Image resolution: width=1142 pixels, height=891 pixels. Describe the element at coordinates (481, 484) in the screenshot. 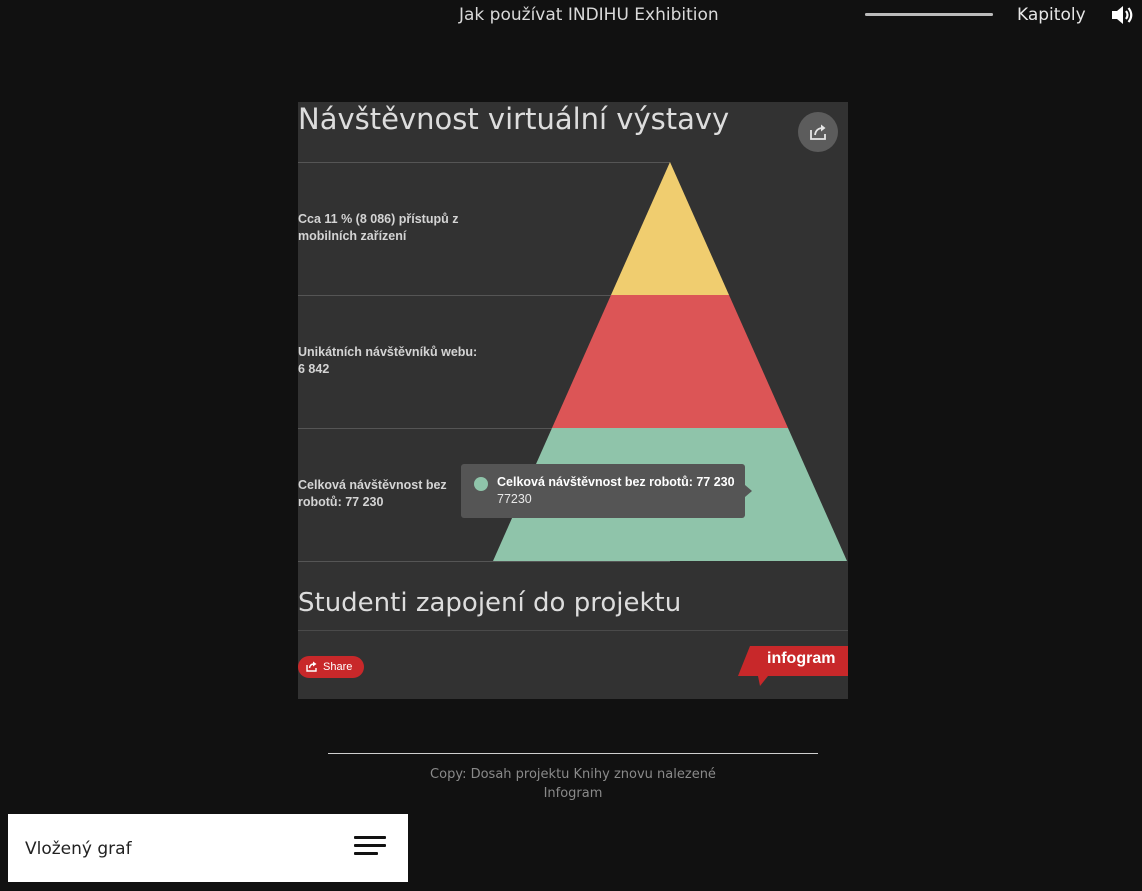

I see `tooltip-color-dot` at that location.